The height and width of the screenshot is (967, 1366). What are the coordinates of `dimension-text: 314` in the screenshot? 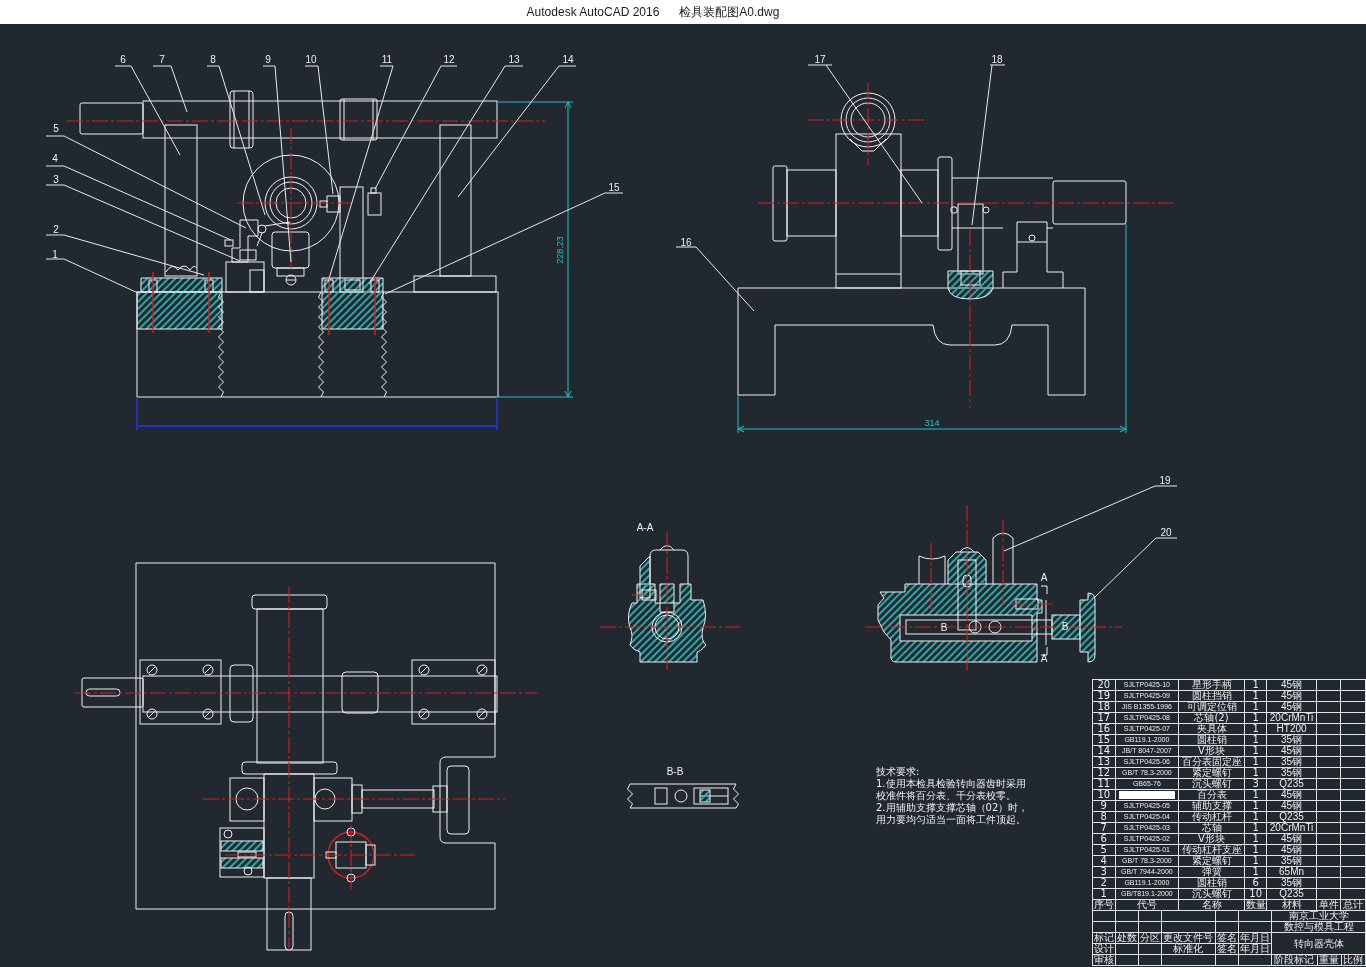 It's located at (932, 423).